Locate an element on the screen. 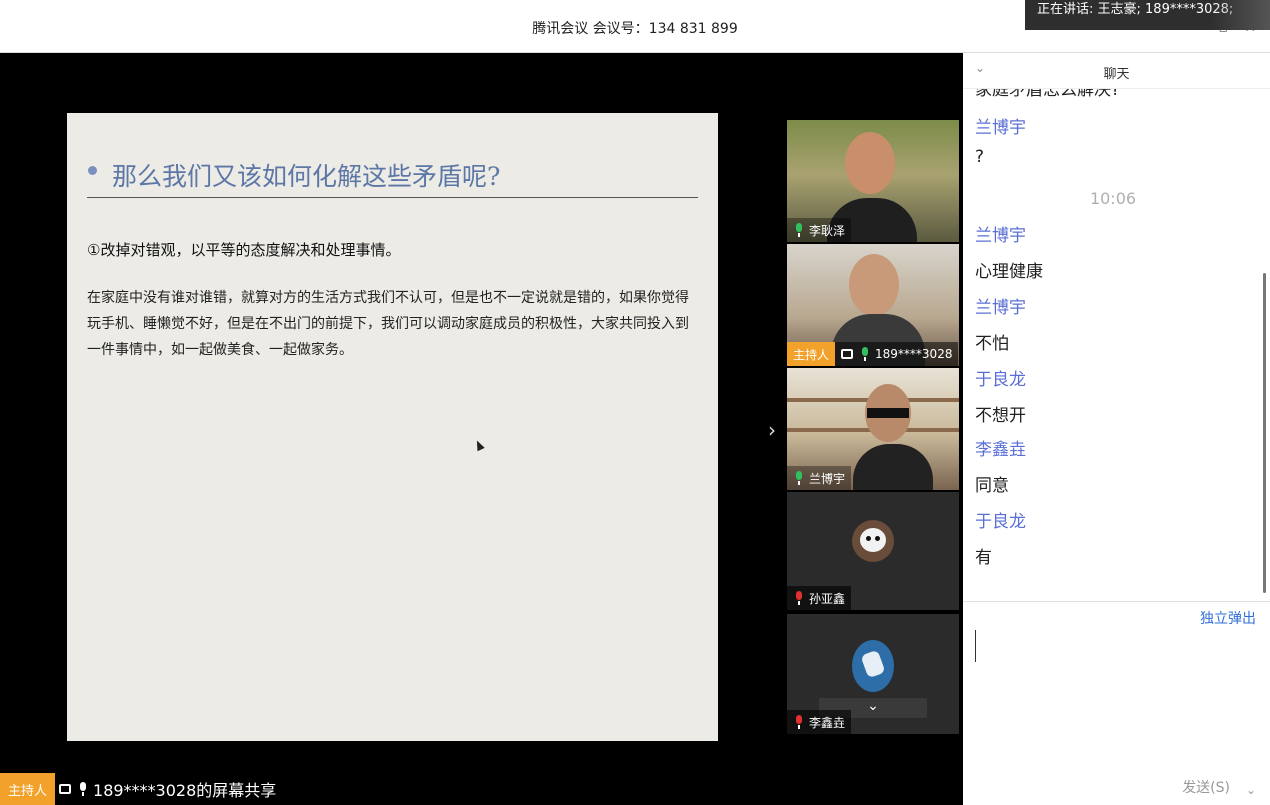 Image resolution: width=1270 pixels, height=805 pixels. chat-header: ⌄ 聊天 is located at coordinates (1116, 71).